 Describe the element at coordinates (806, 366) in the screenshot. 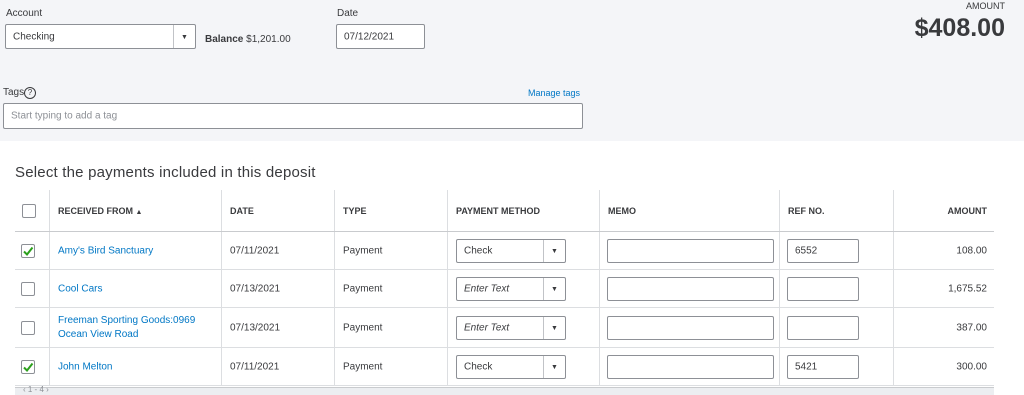

I see `ref-no-value: 5421` at that location.